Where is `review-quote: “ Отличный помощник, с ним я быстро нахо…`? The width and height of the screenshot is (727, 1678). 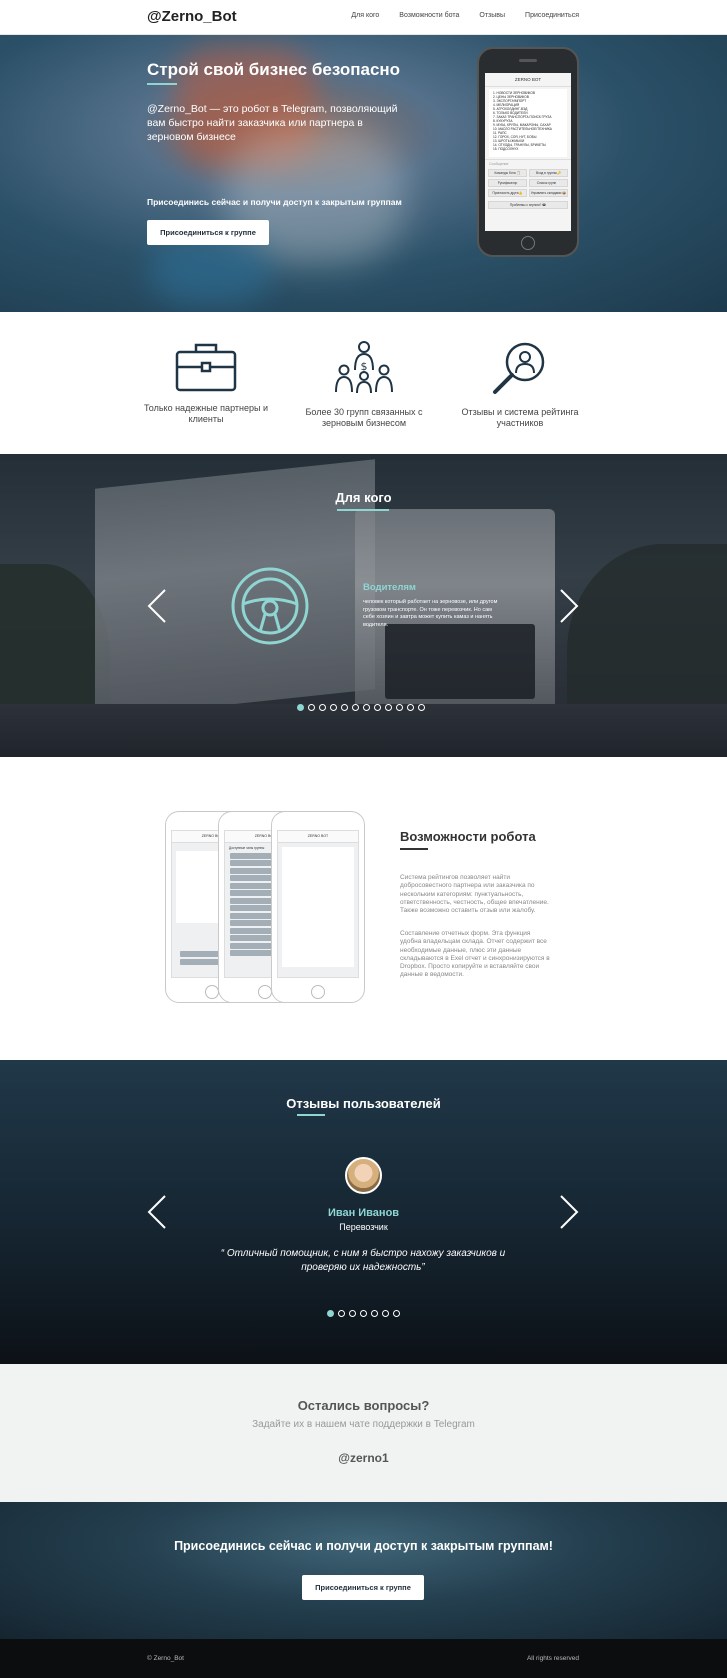 review-quote: “ Отличный помощник, с ним я быстро нахо… is located at coordinates (363, 1260).